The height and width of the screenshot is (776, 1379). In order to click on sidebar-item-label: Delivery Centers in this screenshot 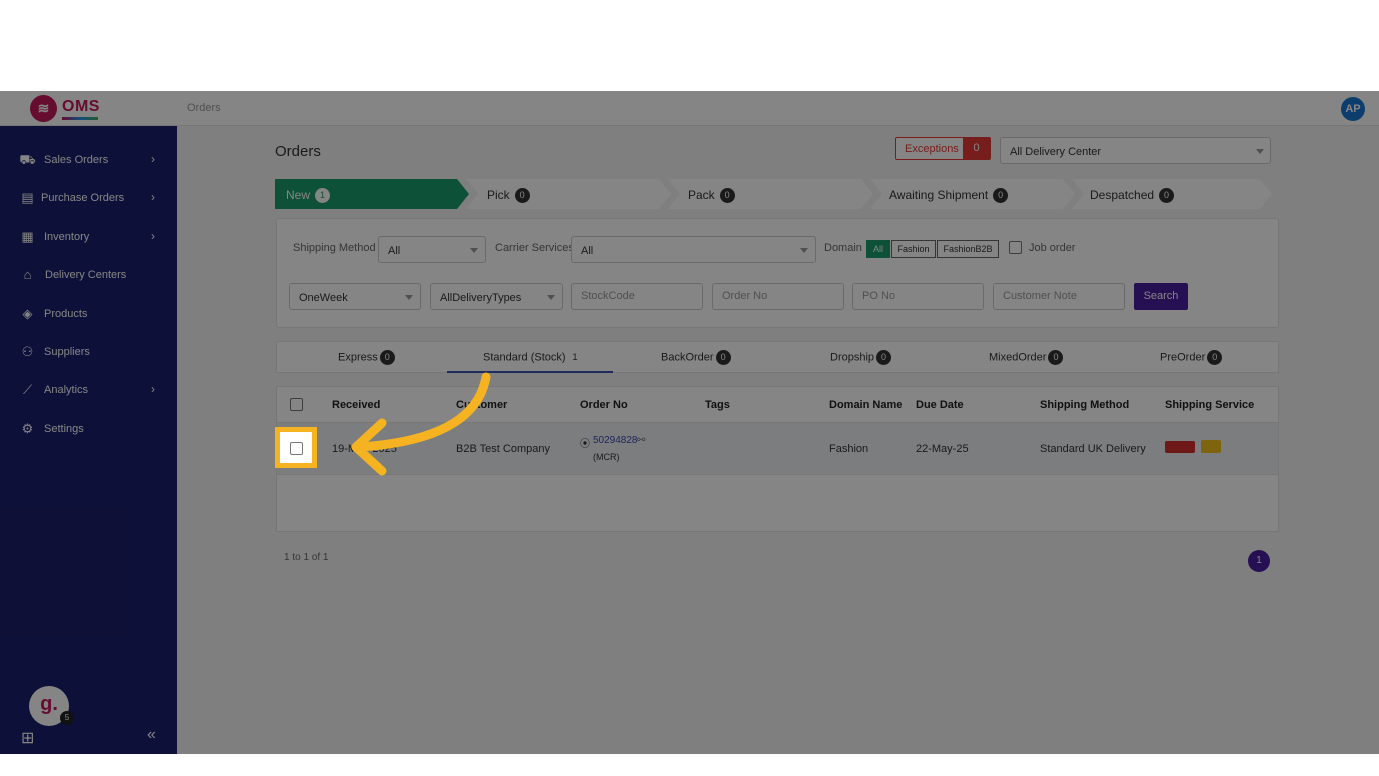, I will do `click(86, 275)`.